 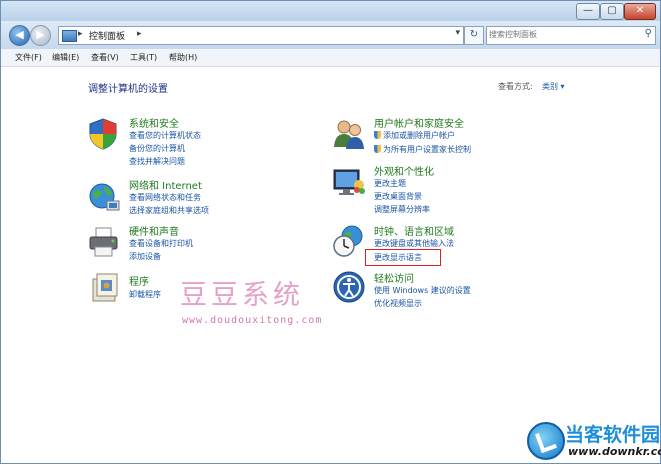 What do you see at coordinates (613, 435) in the screenshot?
I see `brand-name: 当客软件园` at bounding box center [613, 435].